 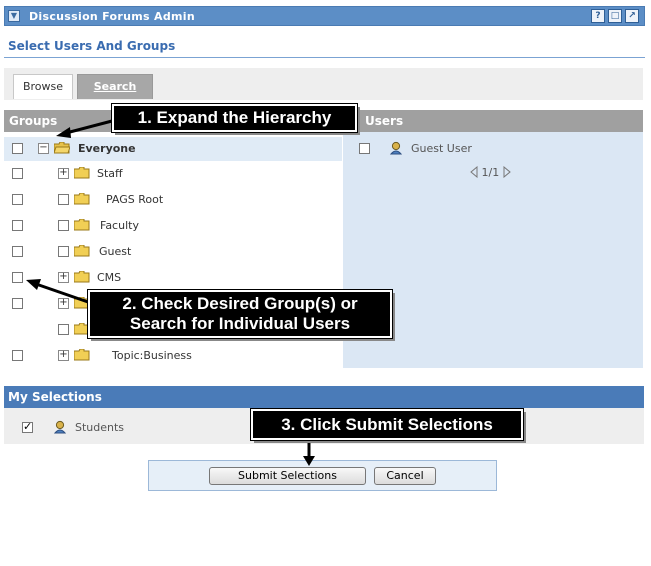 What do you see at coordinates (33, 284) in the screenshot?
I see `arrowhead-step2` at bounding box center [33, 284].